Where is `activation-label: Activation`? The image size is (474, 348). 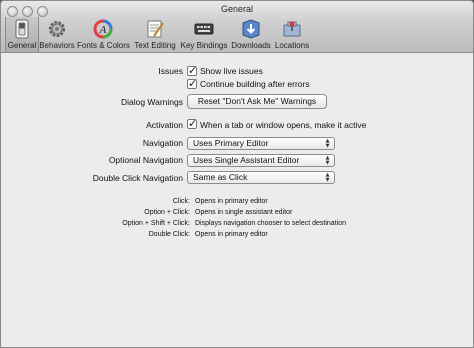
activation-label: Activation is located at coordinates (164, 125).